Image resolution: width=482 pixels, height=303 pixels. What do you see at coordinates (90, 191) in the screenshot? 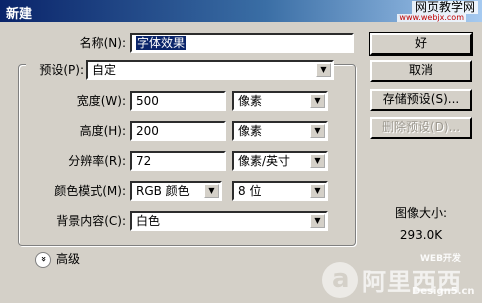
I see `color-mode-label: 颜色模式(M):` at bounding box center [90, 191].